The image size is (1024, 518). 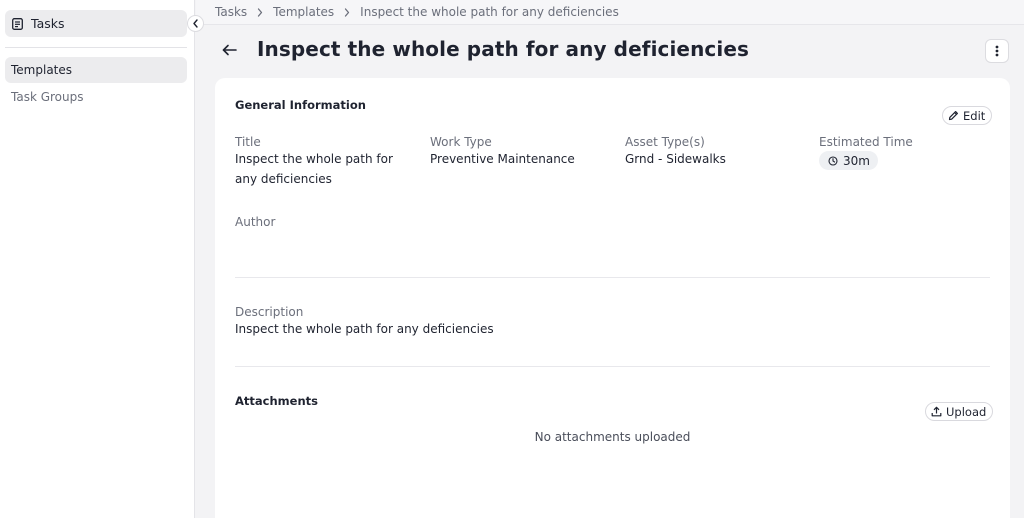 I want to click on edit-button: Edit, so click(x=967, y=115).